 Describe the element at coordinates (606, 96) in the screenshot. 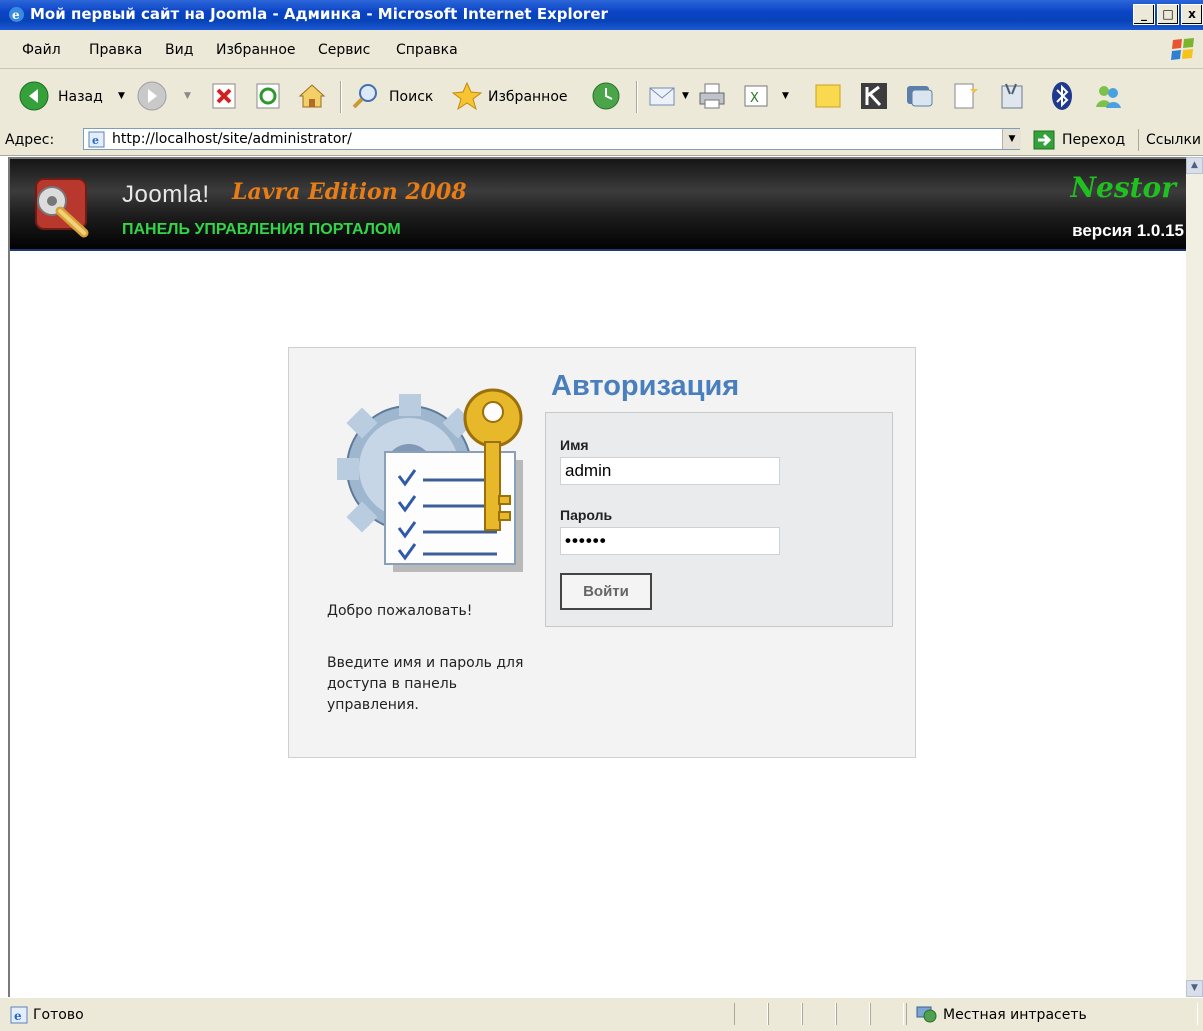

I see `history-icon` at that location.